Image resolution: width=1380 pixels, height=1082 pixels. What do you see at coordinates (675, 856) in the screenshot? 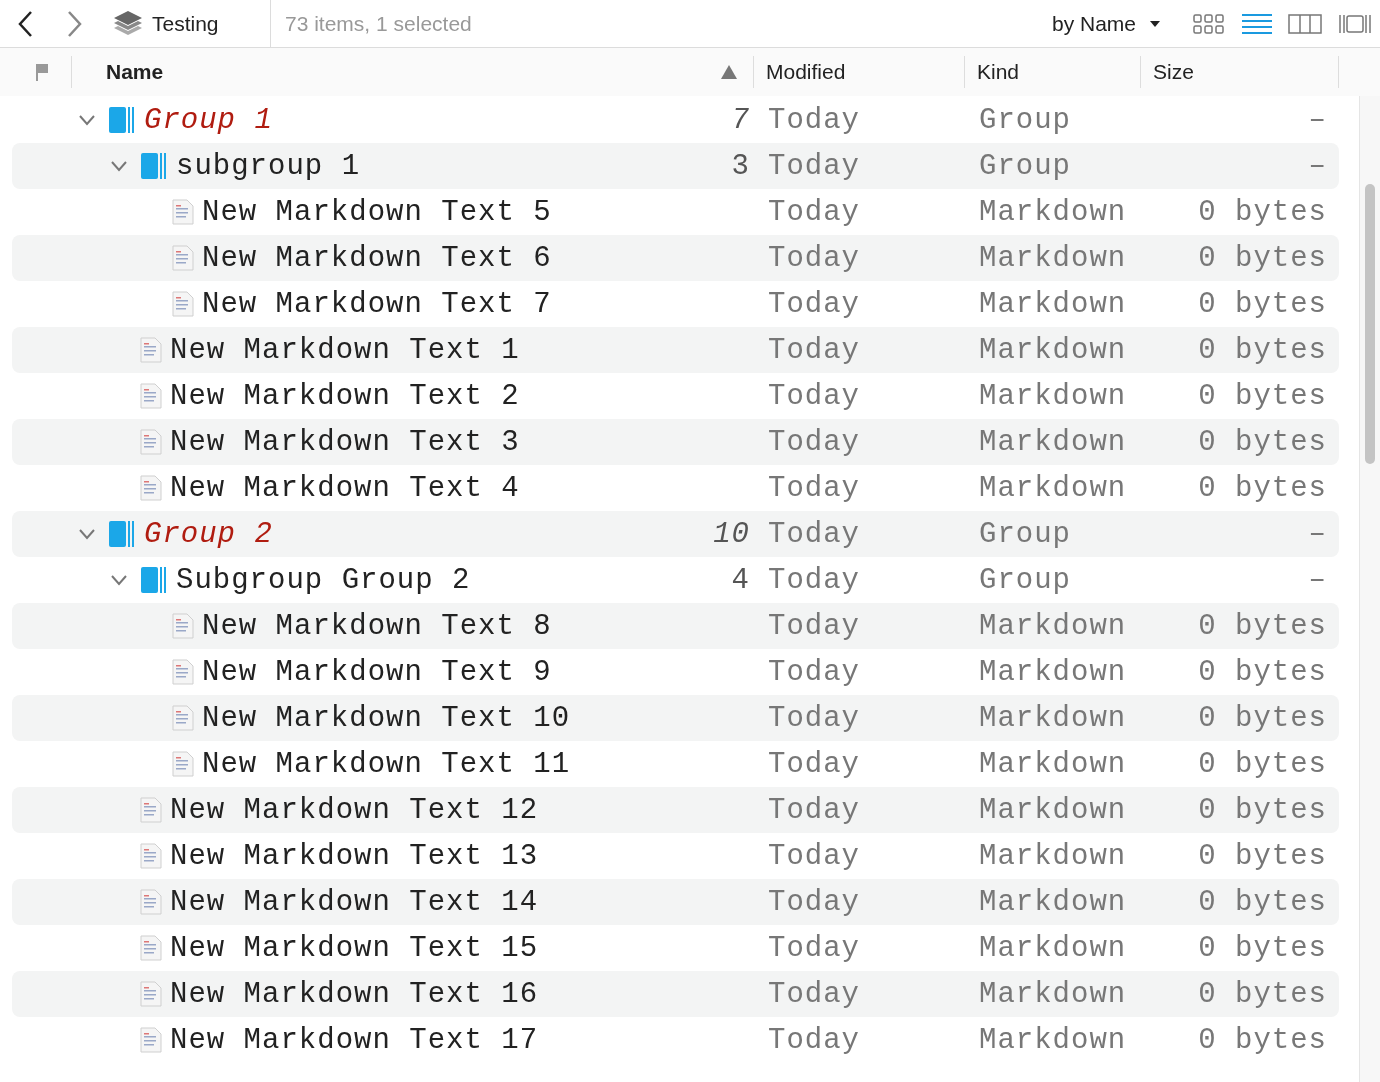
I see `file-row: New Markdown Text 13 Today Markdown 0 bytes` at bounding box center [675, 856].